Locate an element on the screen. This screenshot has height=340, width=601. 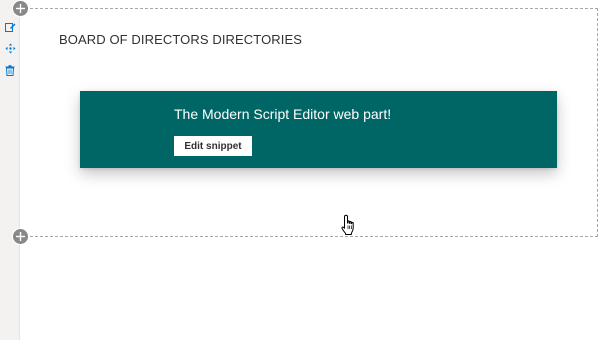
edit-icon is located at coordinates (10, 27).